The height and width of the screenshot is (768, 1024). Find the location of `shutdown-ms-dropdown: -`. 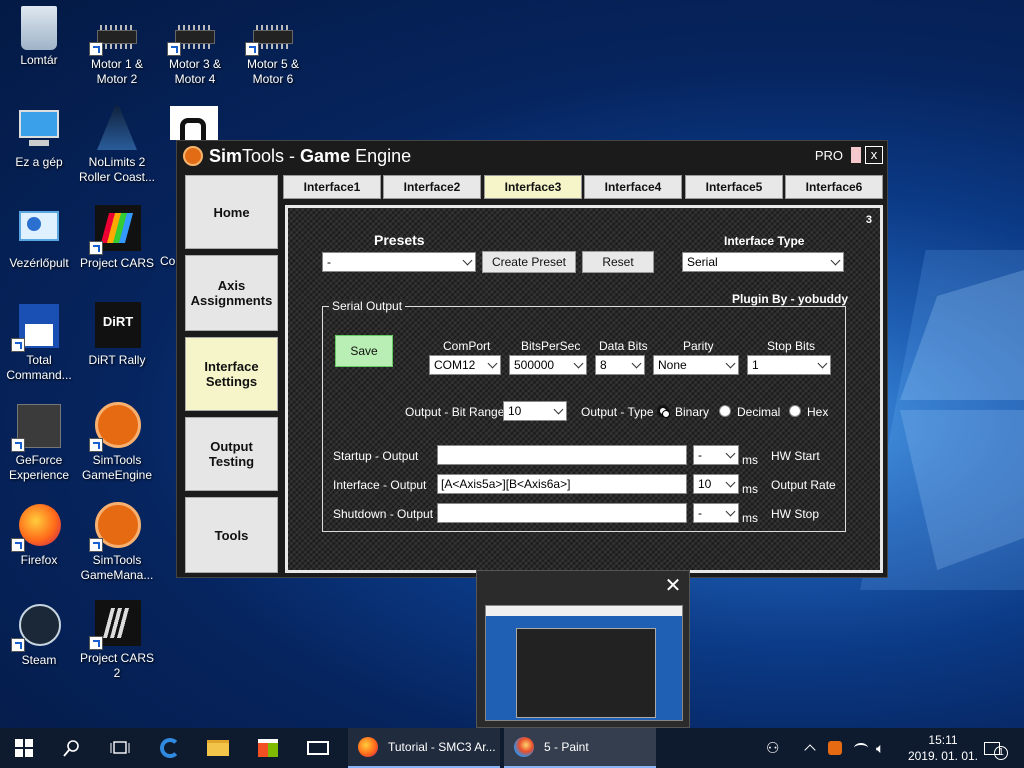

shutdown-ms-dropdown: - is located at coordinates (716, 513).